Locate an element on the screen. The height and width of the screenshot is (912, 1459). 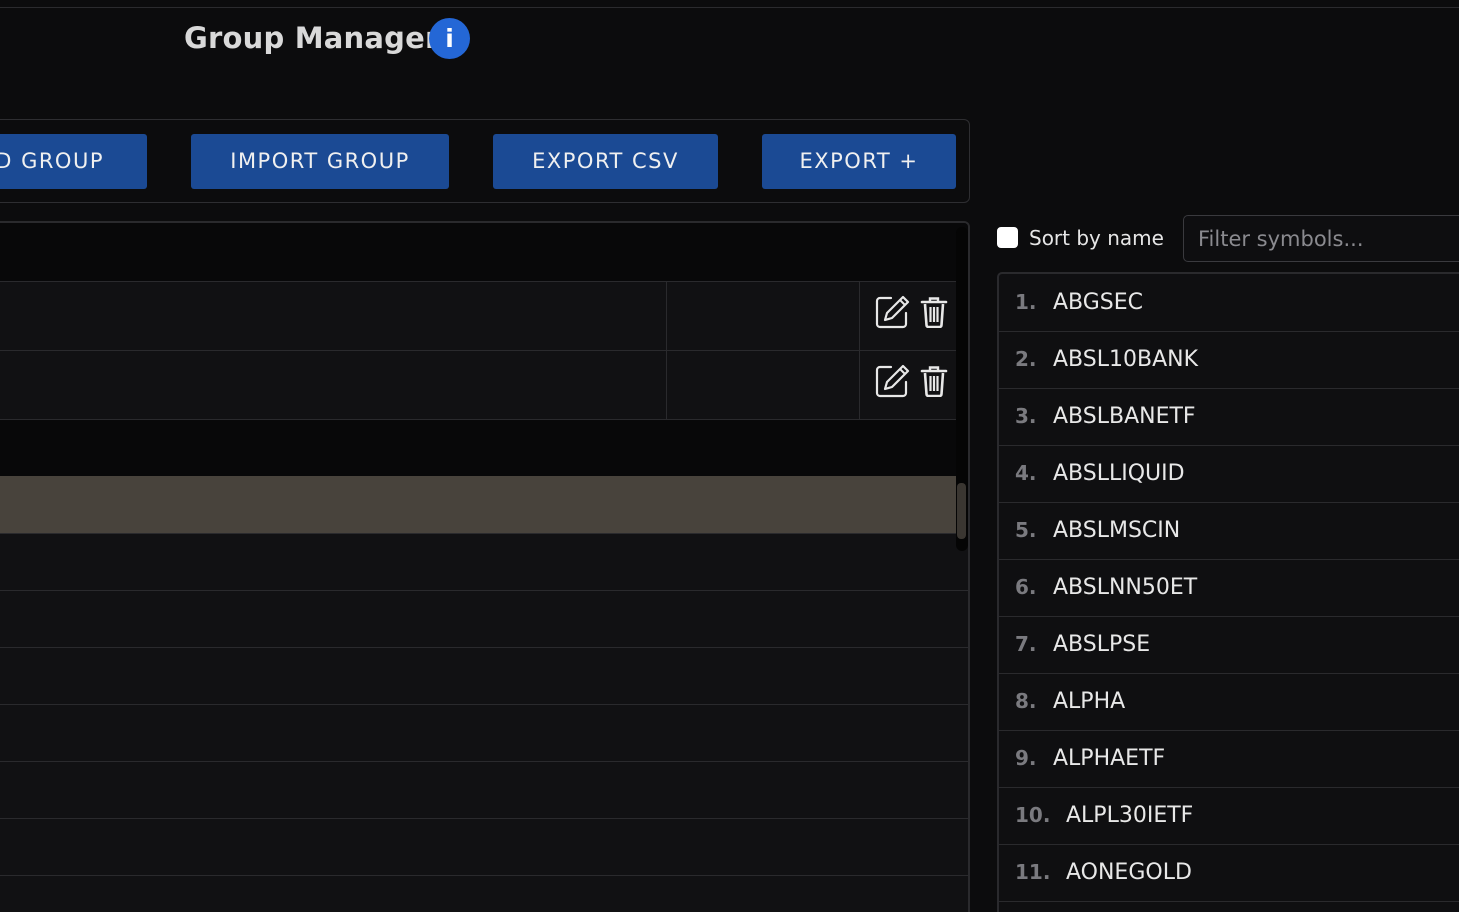
symbol-index: 1. is located at coordinates (1026, 302).